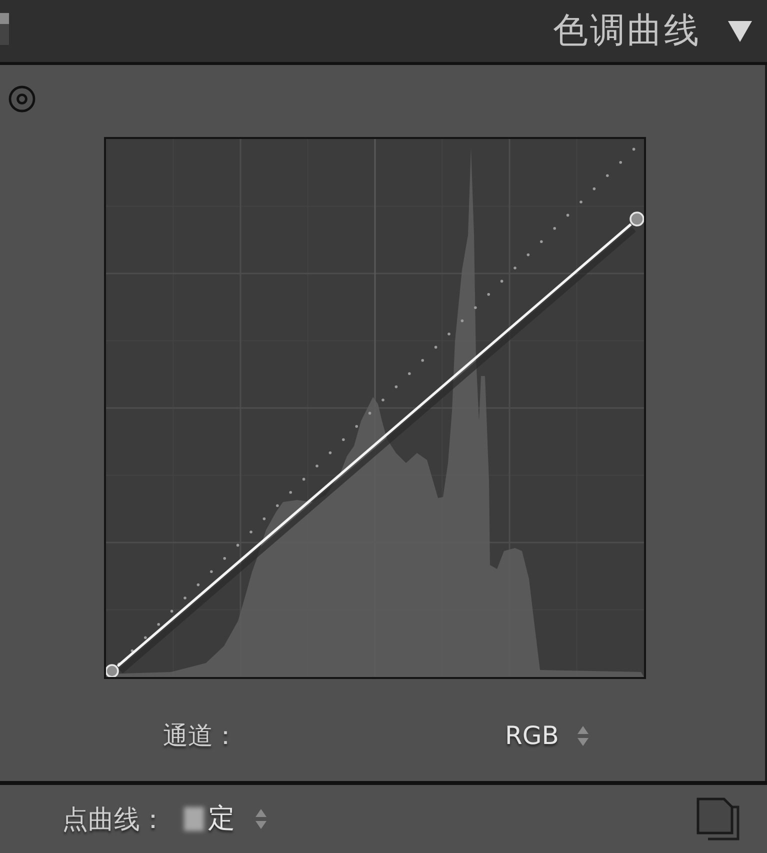 The width and height of the screenshot is (767, 853). Describe the element at coordinates (4, 29) in the screenshot. I see `partial-icon` at that location.